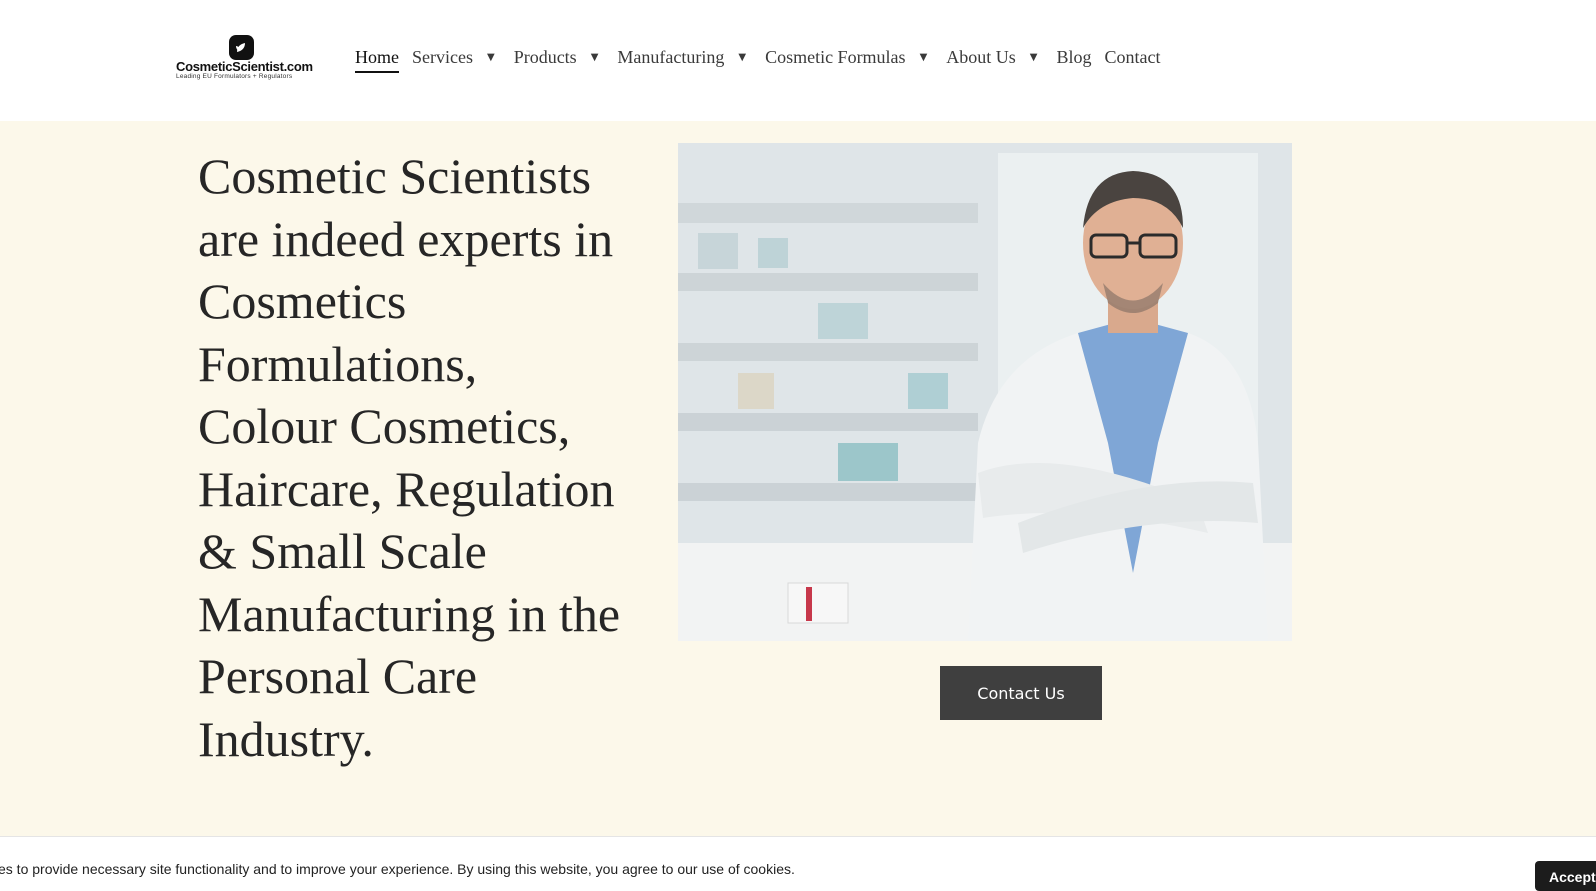  Describe the element at coordinates (1021, 693) in the screenshot. I see `contact-us-button: Contact Us` at that location.